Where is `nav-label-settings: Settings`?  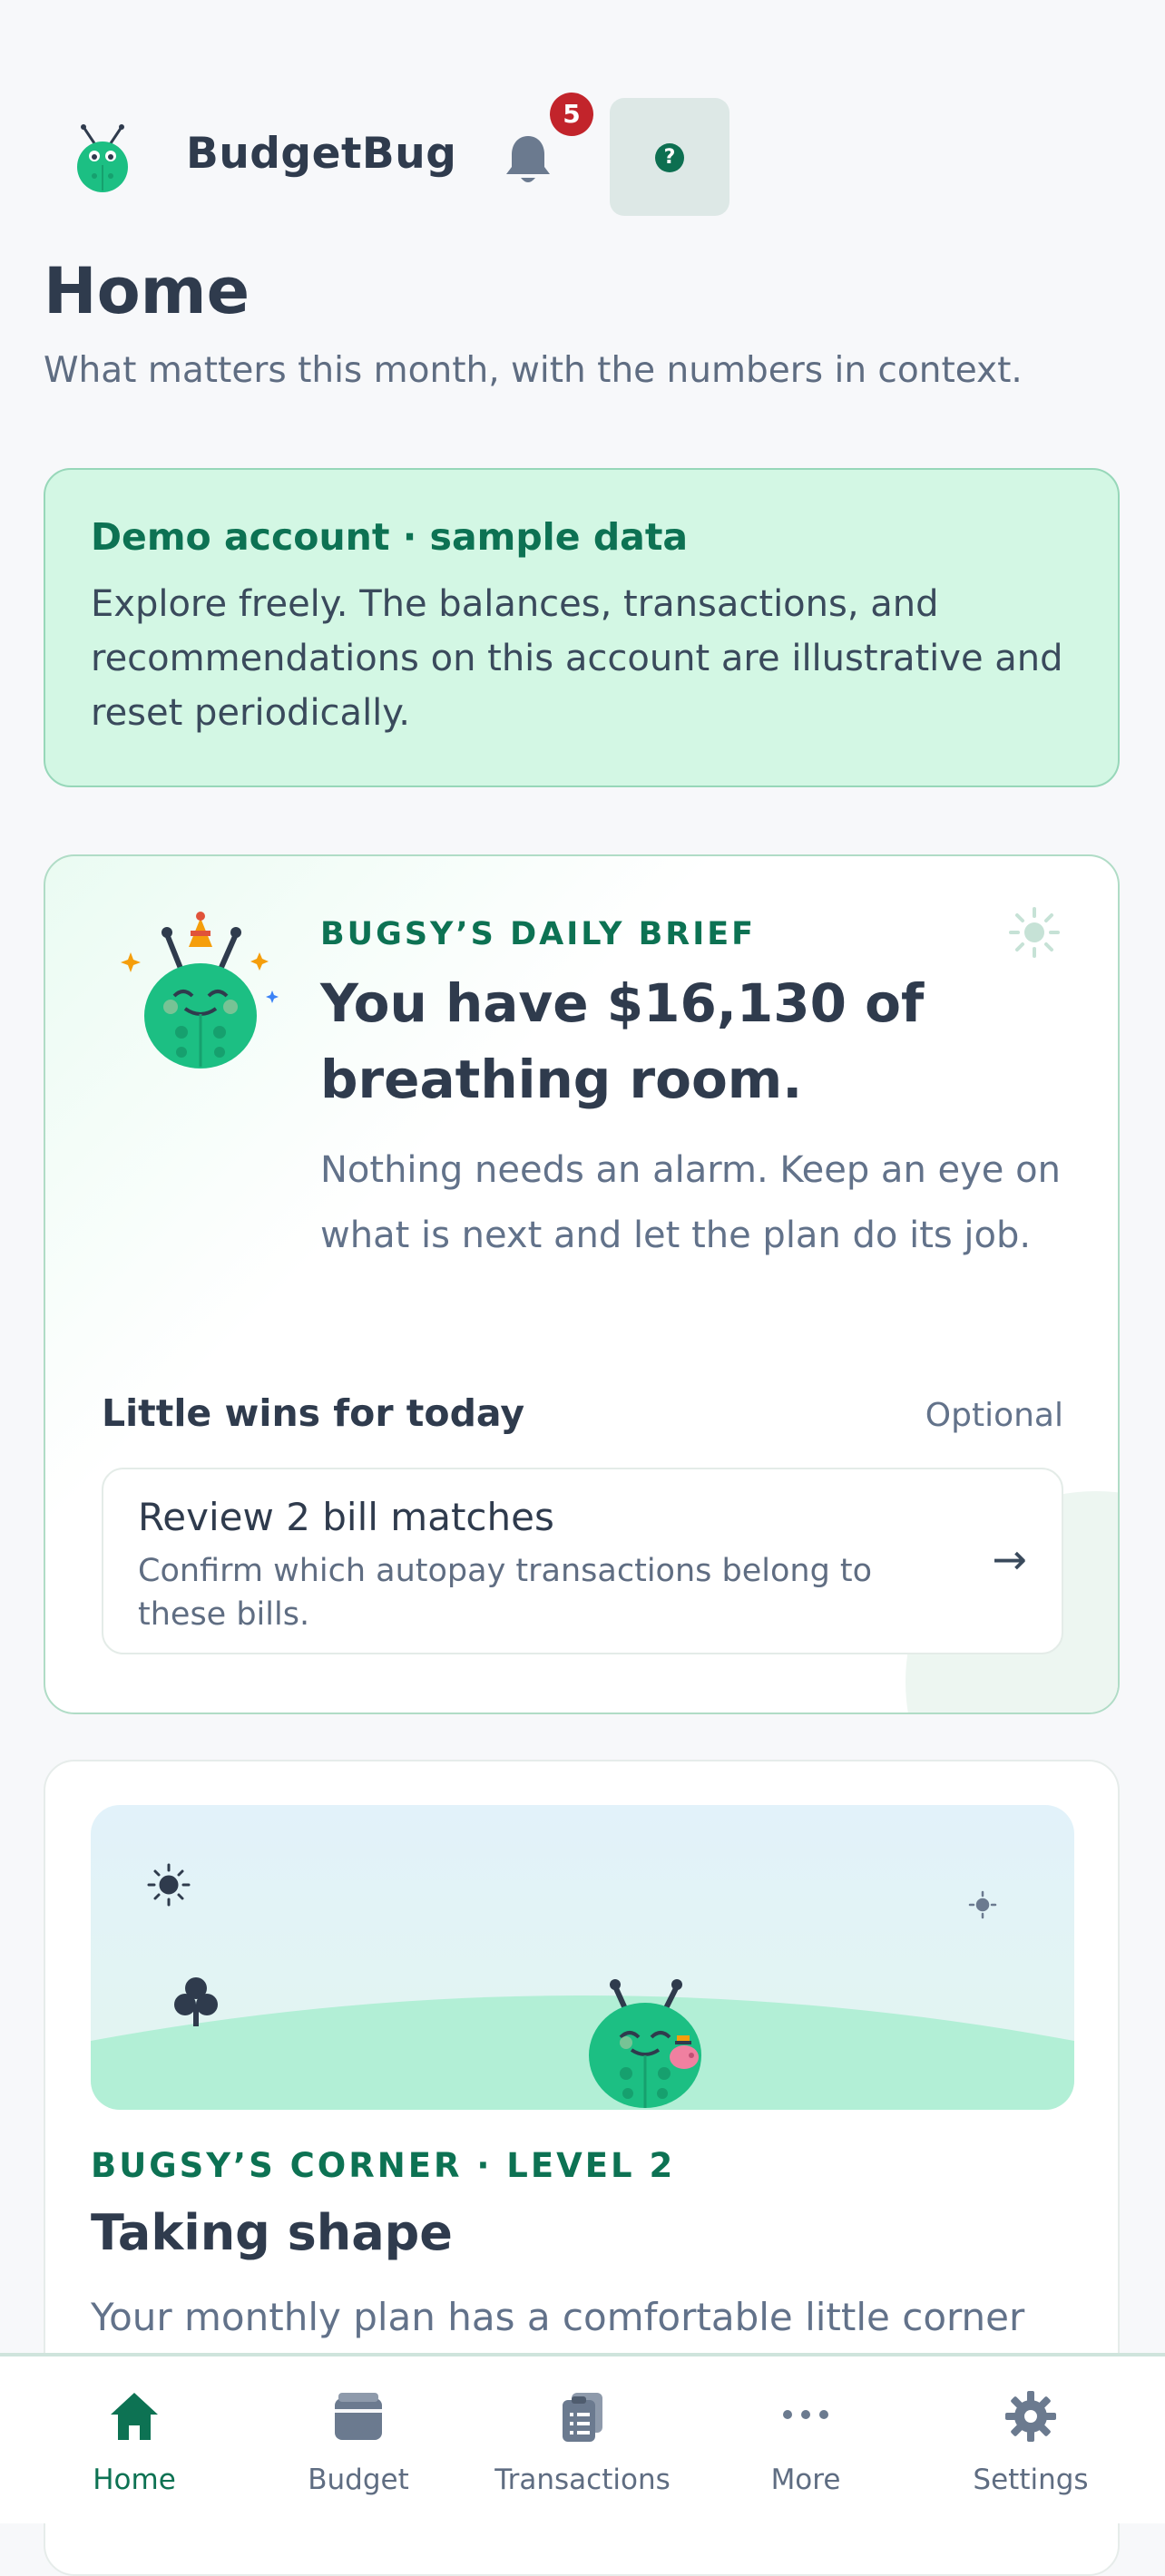 nav-label-settings: Settings is located at coordinates (1031, 2480).